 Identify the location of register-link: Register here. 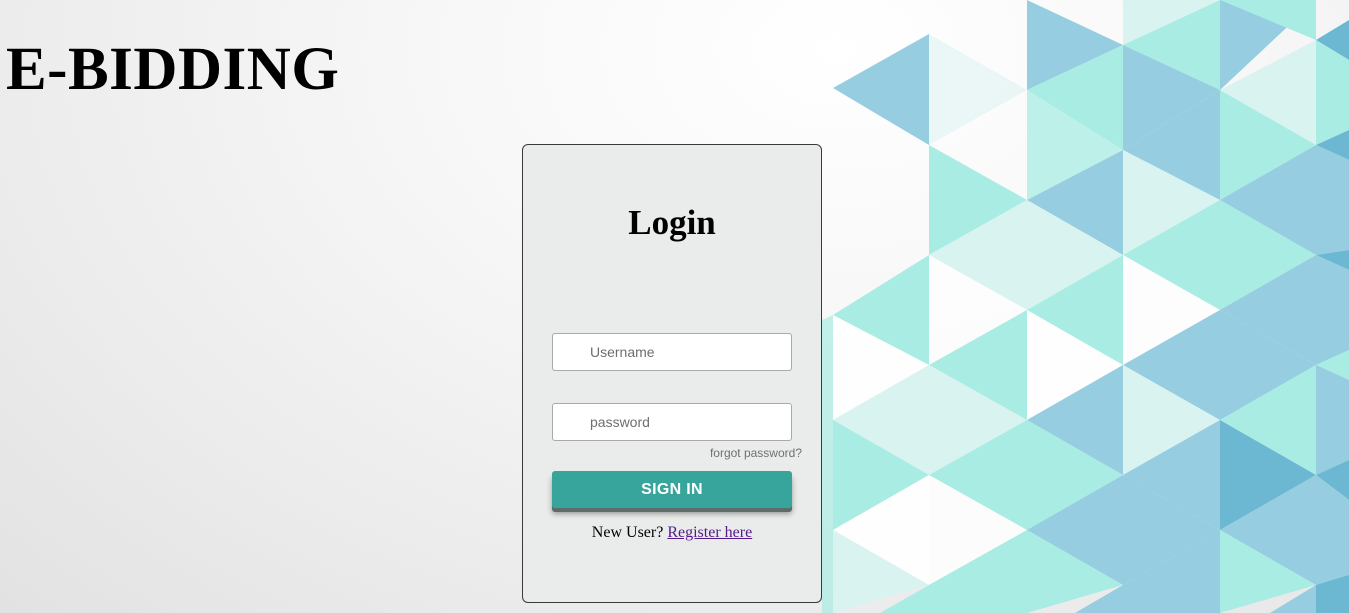
(709, 532).